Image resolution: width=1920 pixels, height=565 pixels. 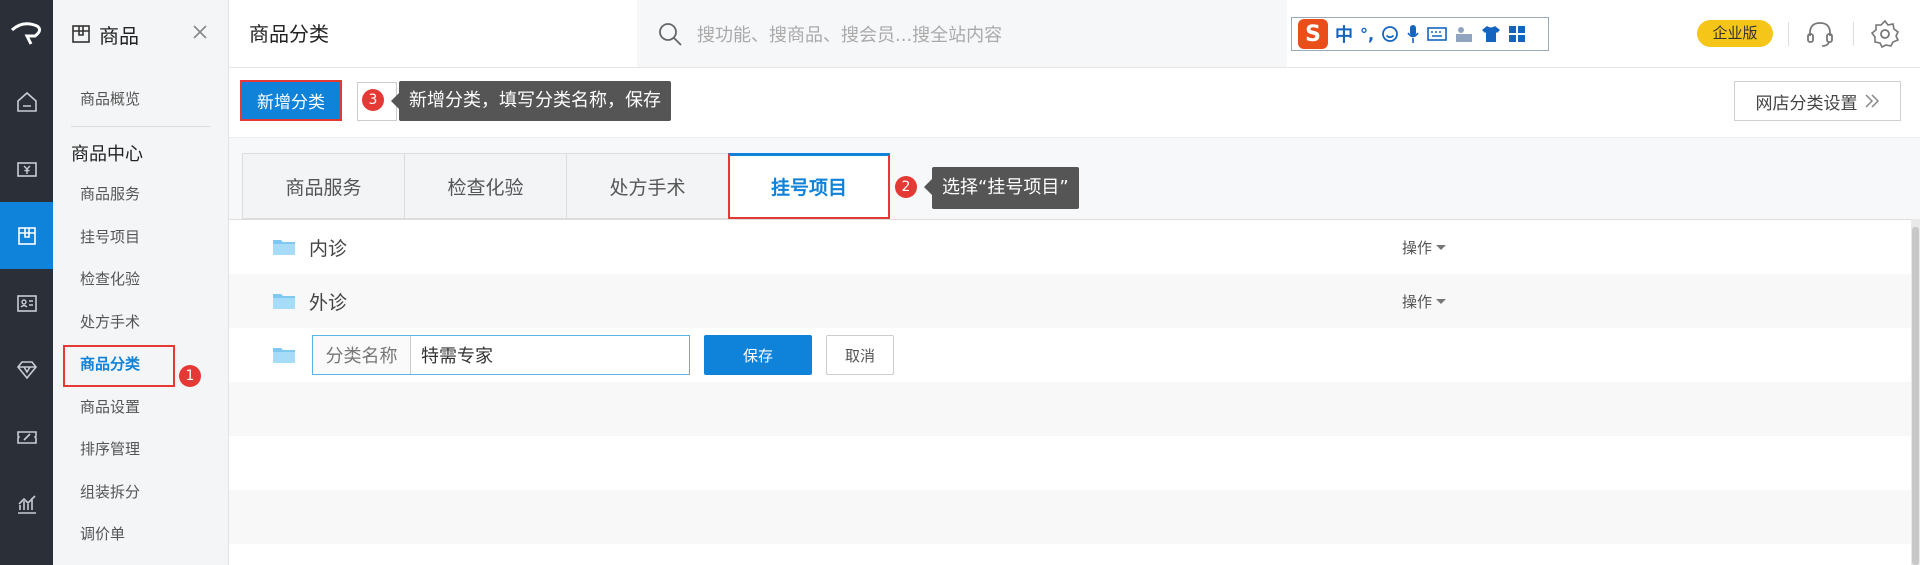 I want to click on ime-toolbar: S 中 °,, so click(x=1420, y=34).